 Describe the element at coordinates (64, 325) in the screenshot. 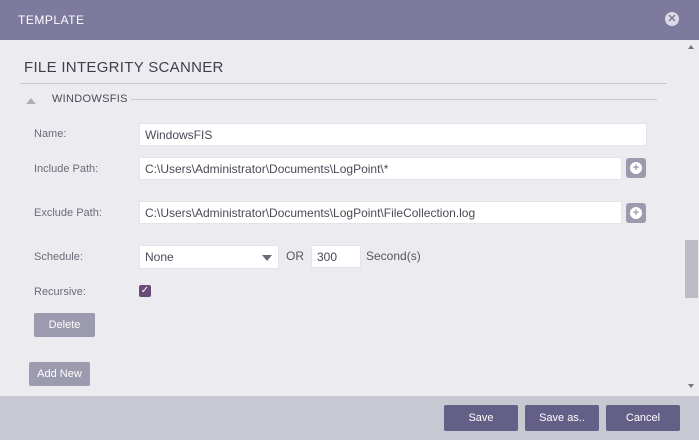

I see `delete-button: Delete` at that location.